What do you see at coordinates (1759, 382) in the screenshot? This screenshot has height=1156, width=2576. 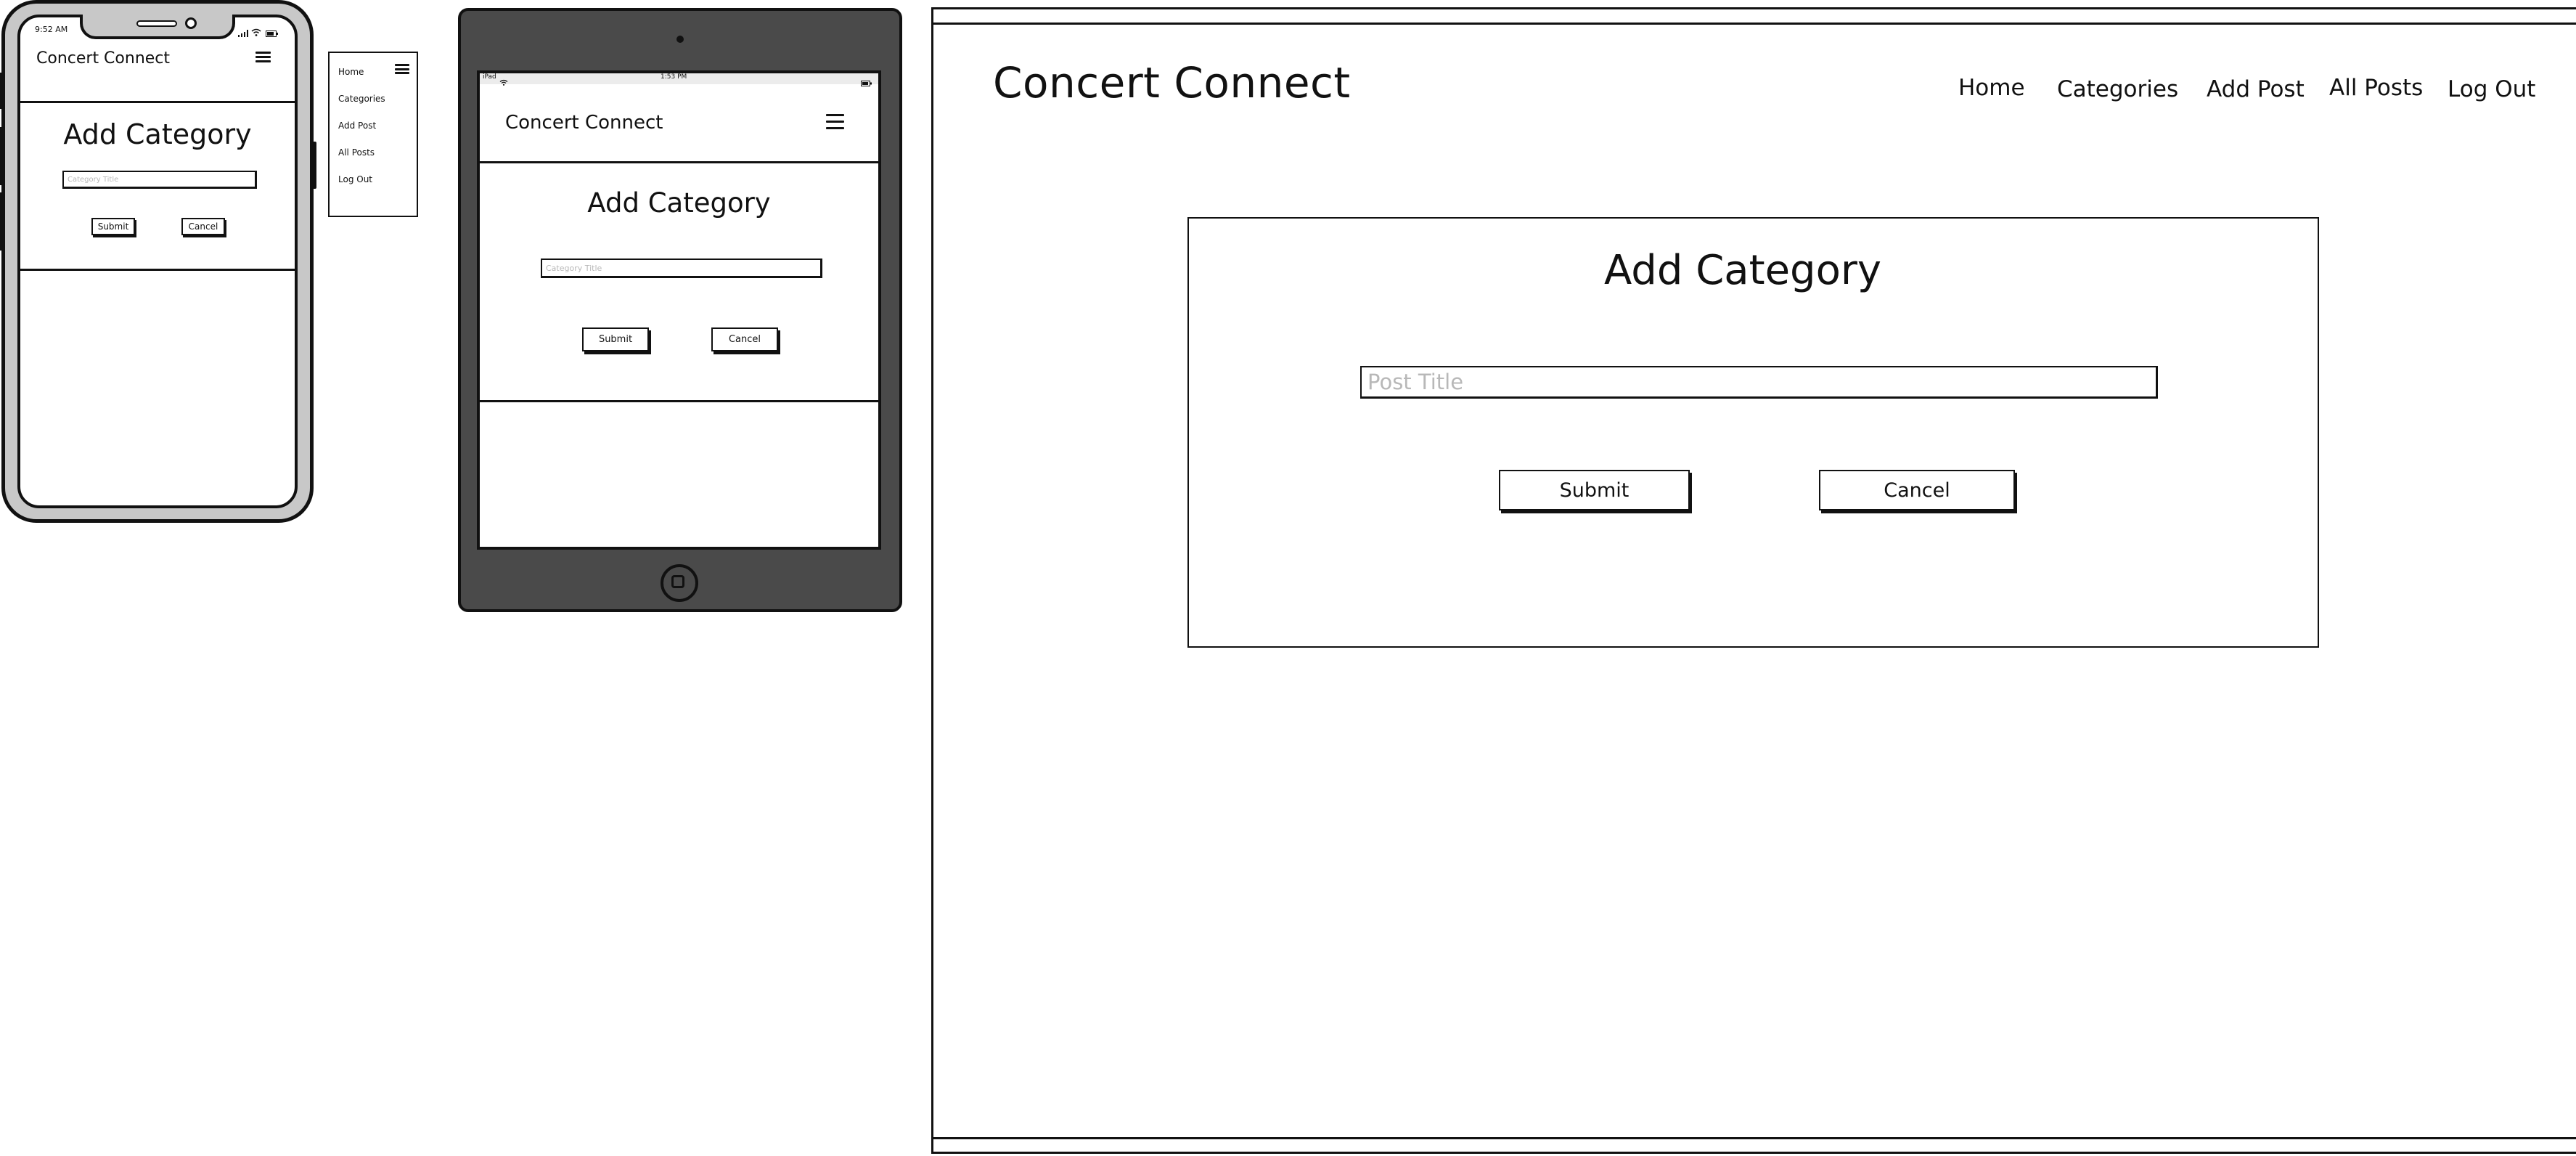 I see `post-title-input: Post Title` at bounding box center [1759, 382].